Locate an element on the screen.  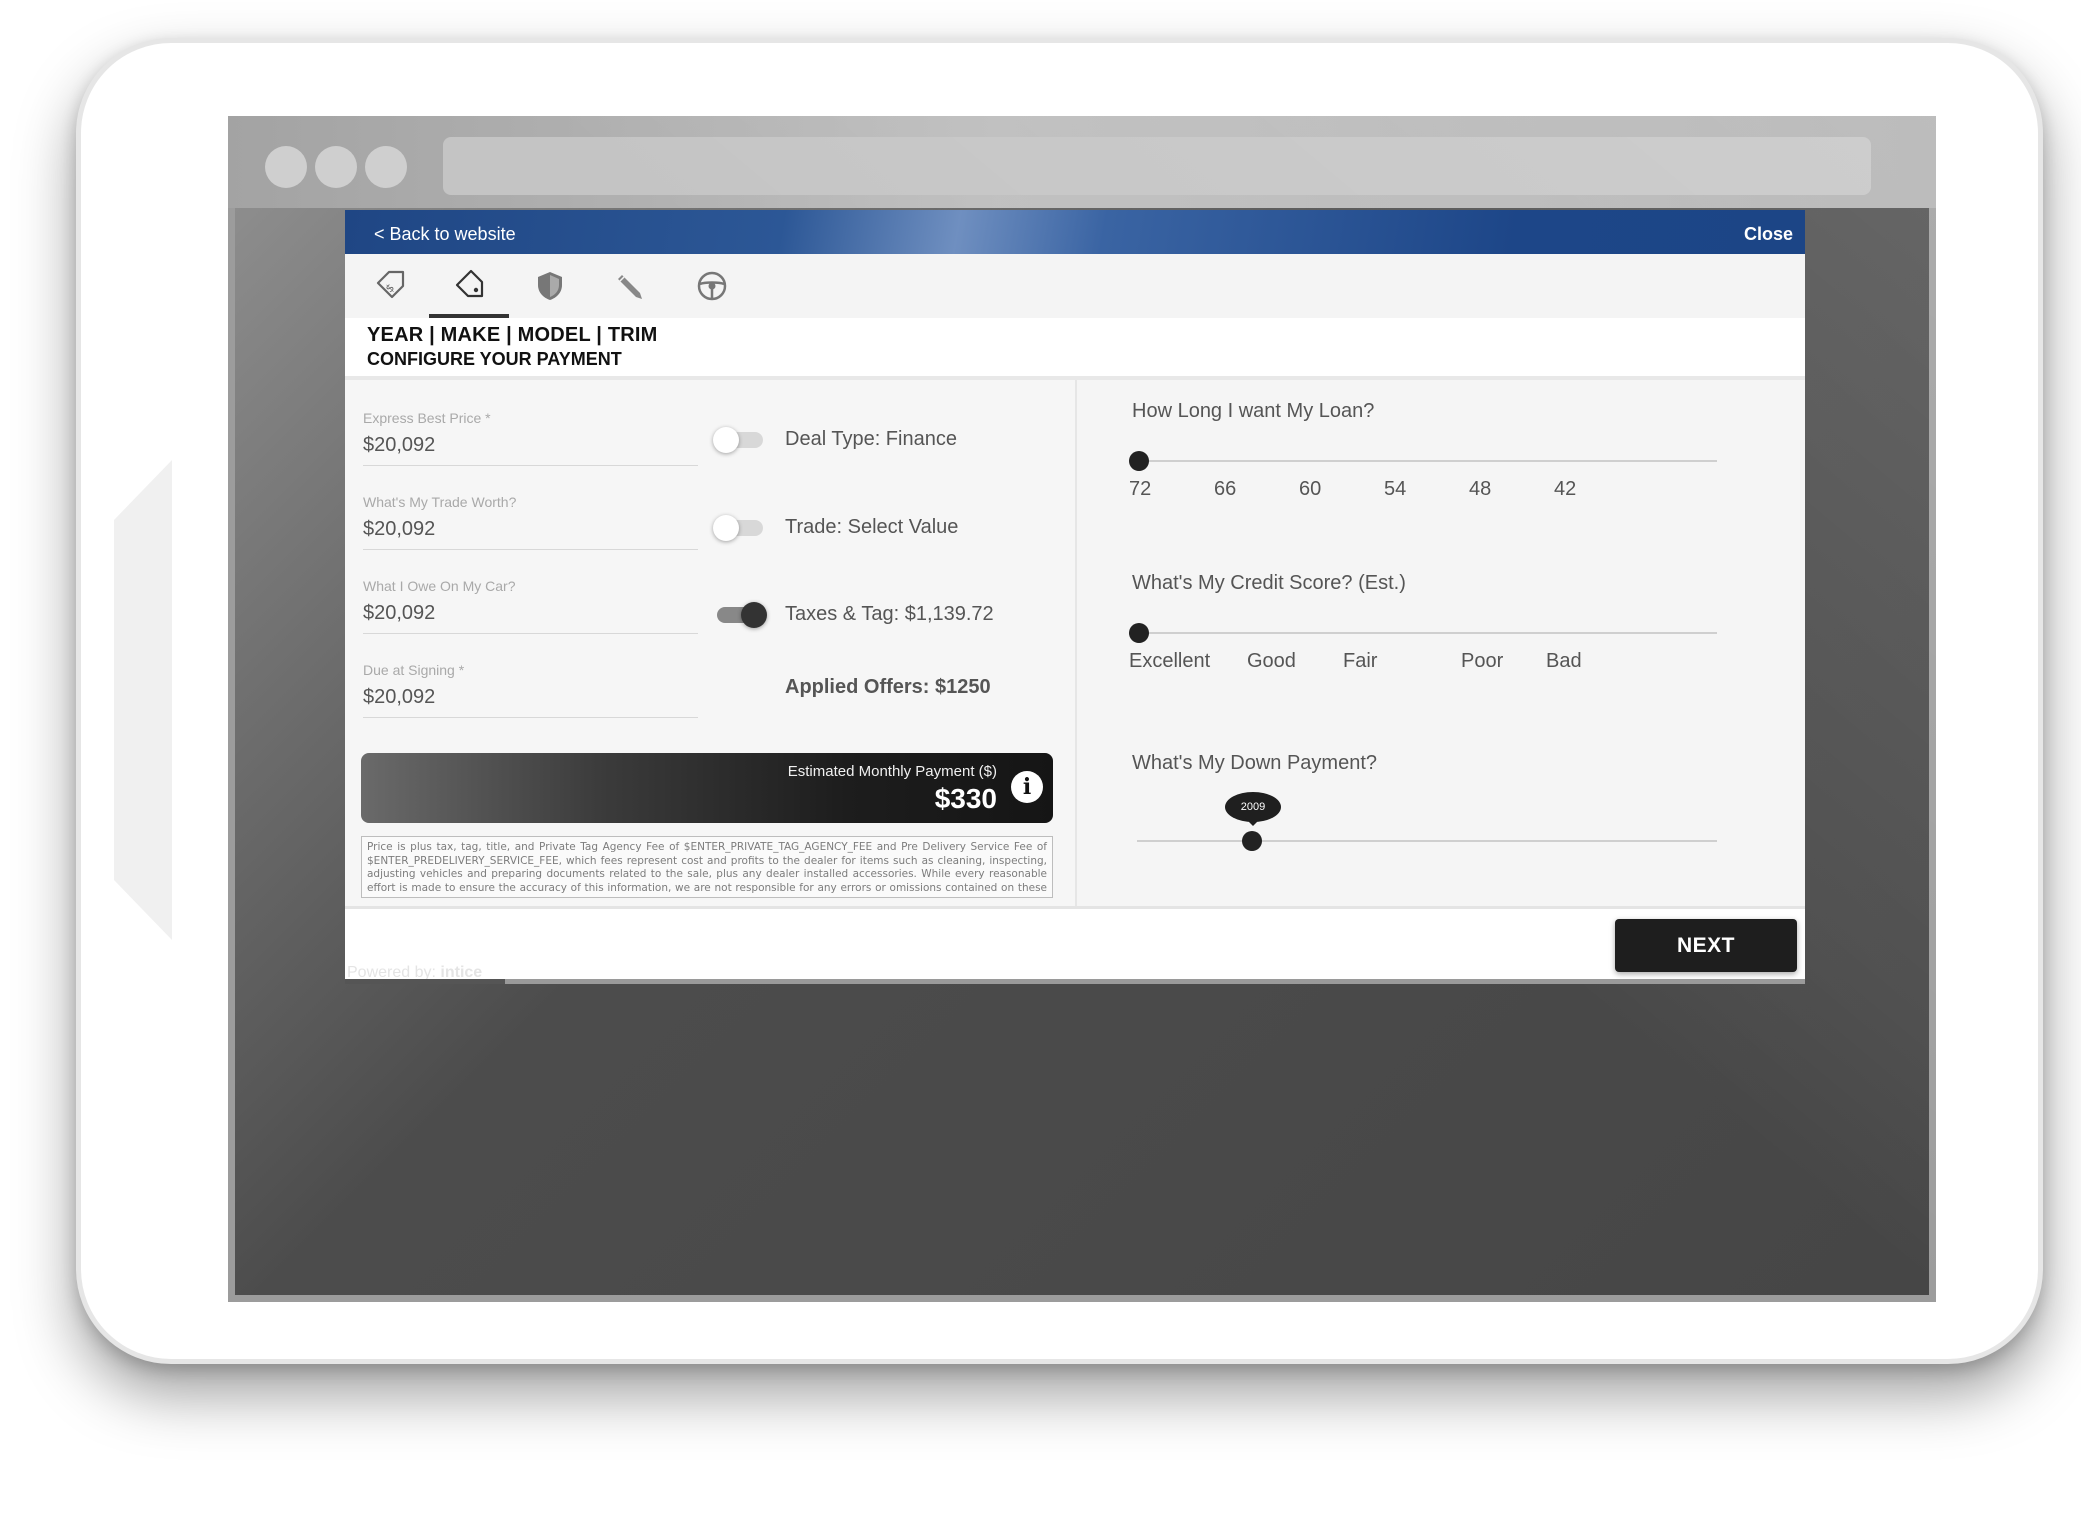
field-label: What I Owe On My Car? is located at coordinates (439, 586).